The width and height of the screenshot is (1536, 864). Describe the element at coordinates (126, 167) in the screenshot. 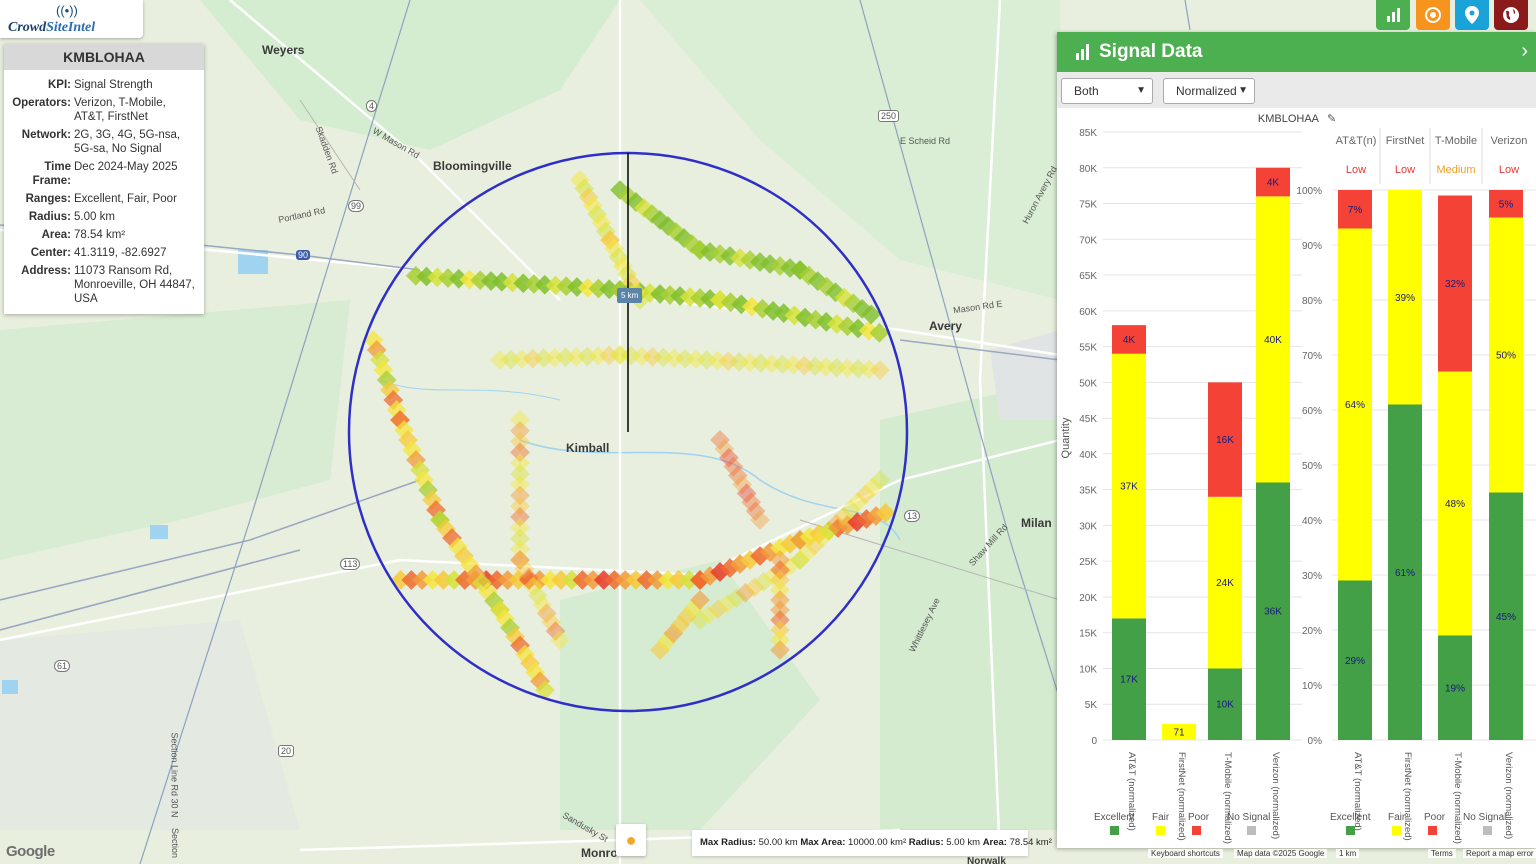

I see `info-value: Dec 2024-May 2025` at that location.